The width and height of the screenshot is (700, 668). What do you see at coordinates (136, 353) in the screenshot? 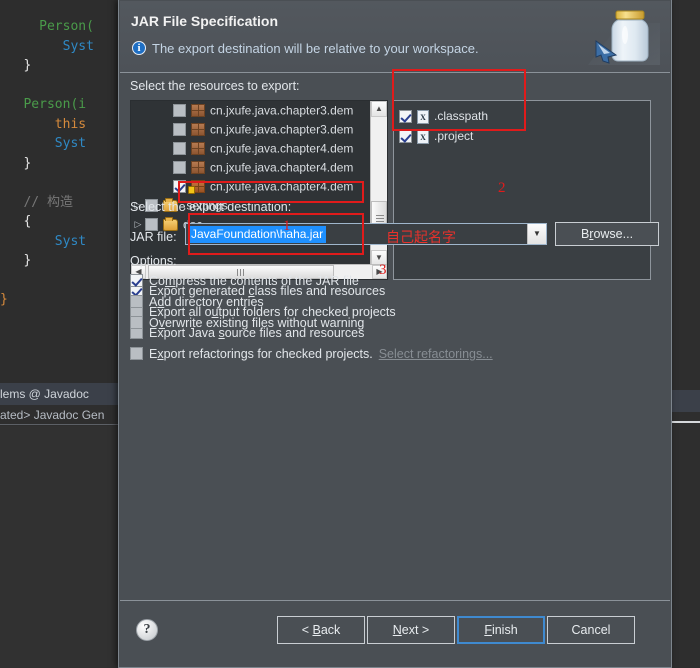
I see `export-option-checkbox` at bounding box center [136, 353].